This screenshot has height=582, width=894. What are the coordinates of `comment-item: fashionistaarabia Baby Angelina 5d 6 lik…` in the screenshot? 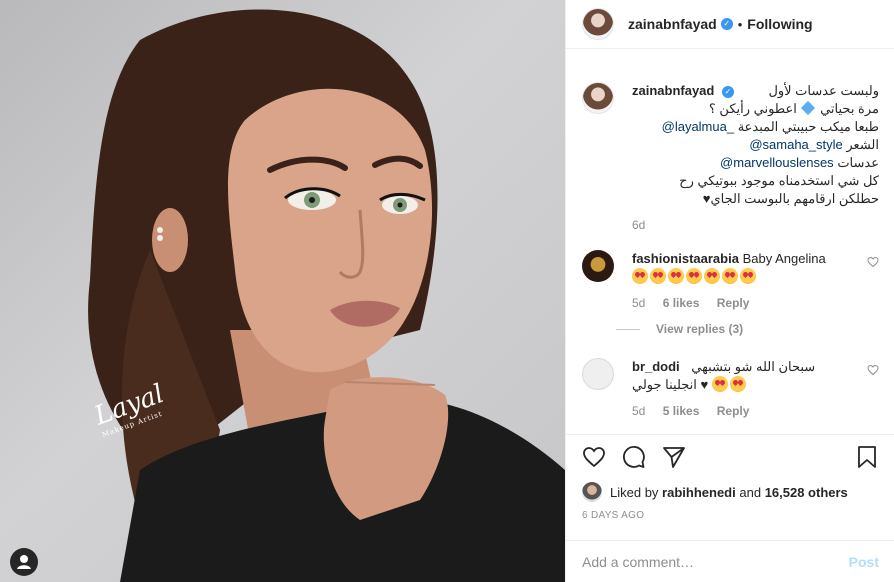 It's located at (730, 281).